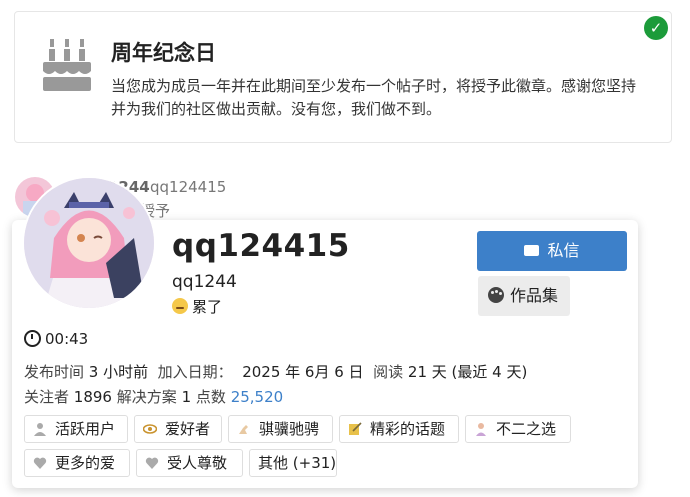  What do you see at coordinates (518, 429) in the screenshot?
I see `badge-tag: 不二之选` at bounding box center [518, 429].